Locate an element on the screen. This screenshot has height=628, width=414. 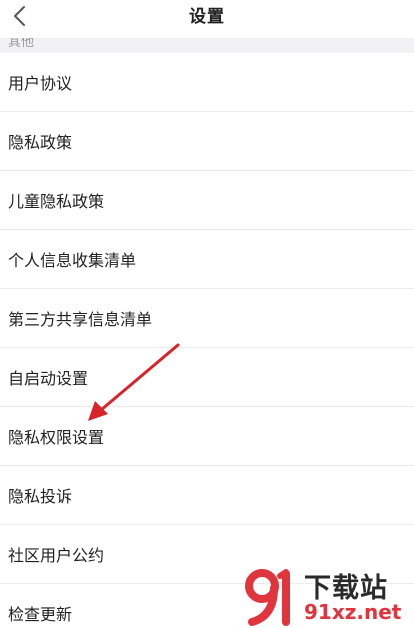
list-item-label: 隐私政策 is located at coordinates (40, 142).